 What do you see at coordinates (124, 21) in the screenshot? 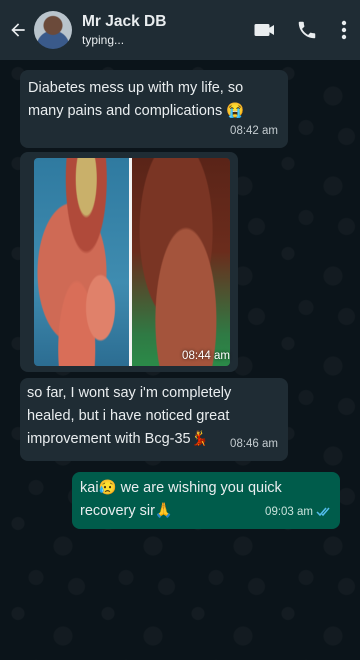
I see `contact-name: Mr Jack DB` at bounding box center [124, 21].